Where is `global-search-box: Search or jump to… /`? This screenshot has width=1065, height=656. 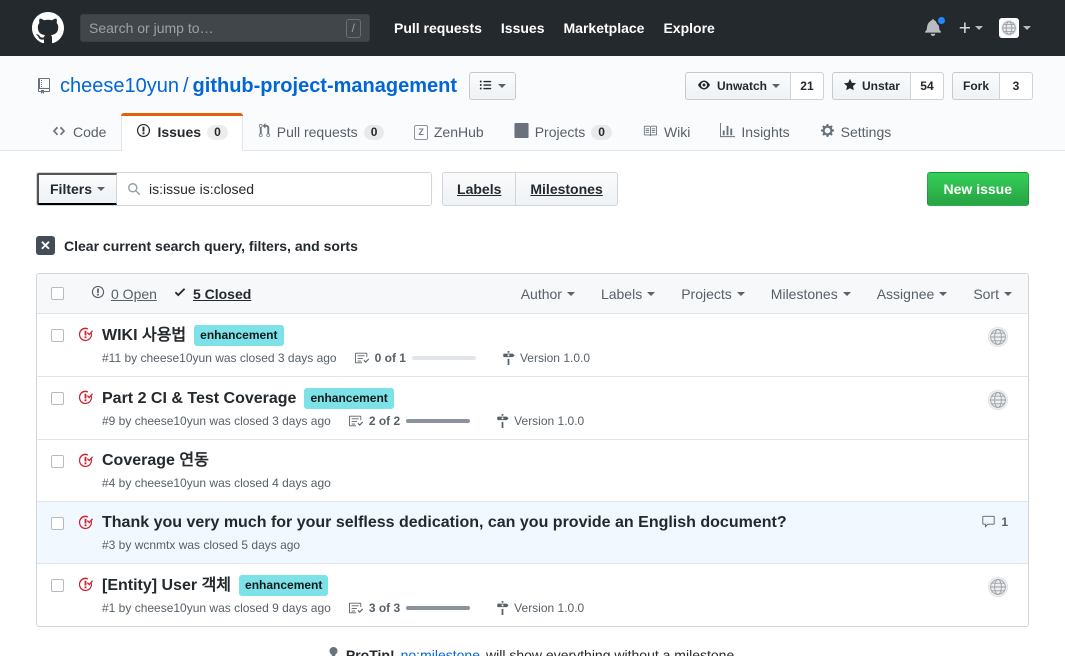 global-search-box: Search or jump to… / is located at coordinates (225, 28).